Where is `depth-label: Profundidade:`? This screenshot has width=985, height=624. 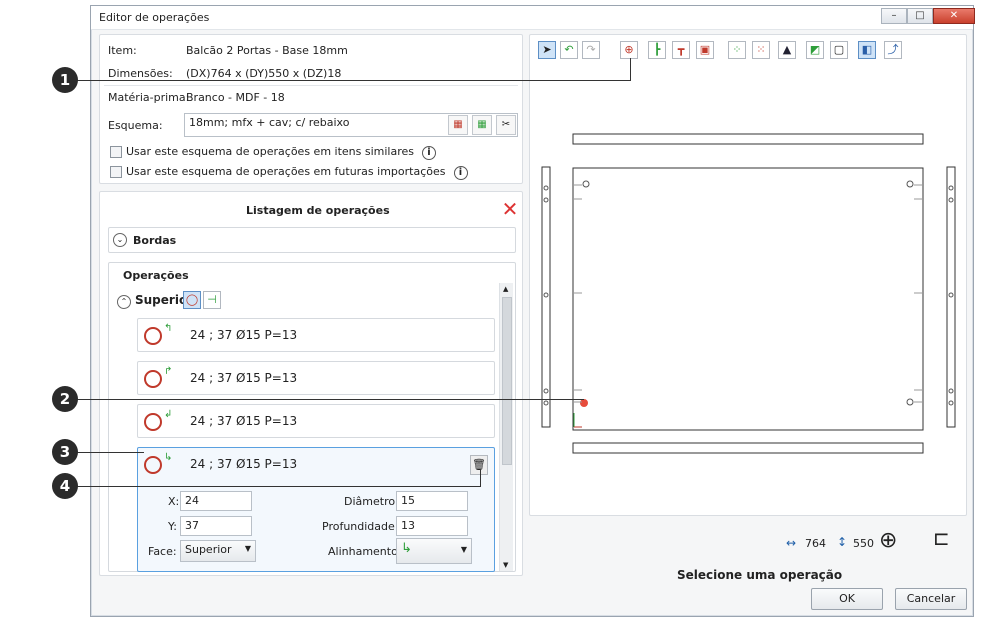 depth-label: Profundidade: is located at coordinates (360, 526).